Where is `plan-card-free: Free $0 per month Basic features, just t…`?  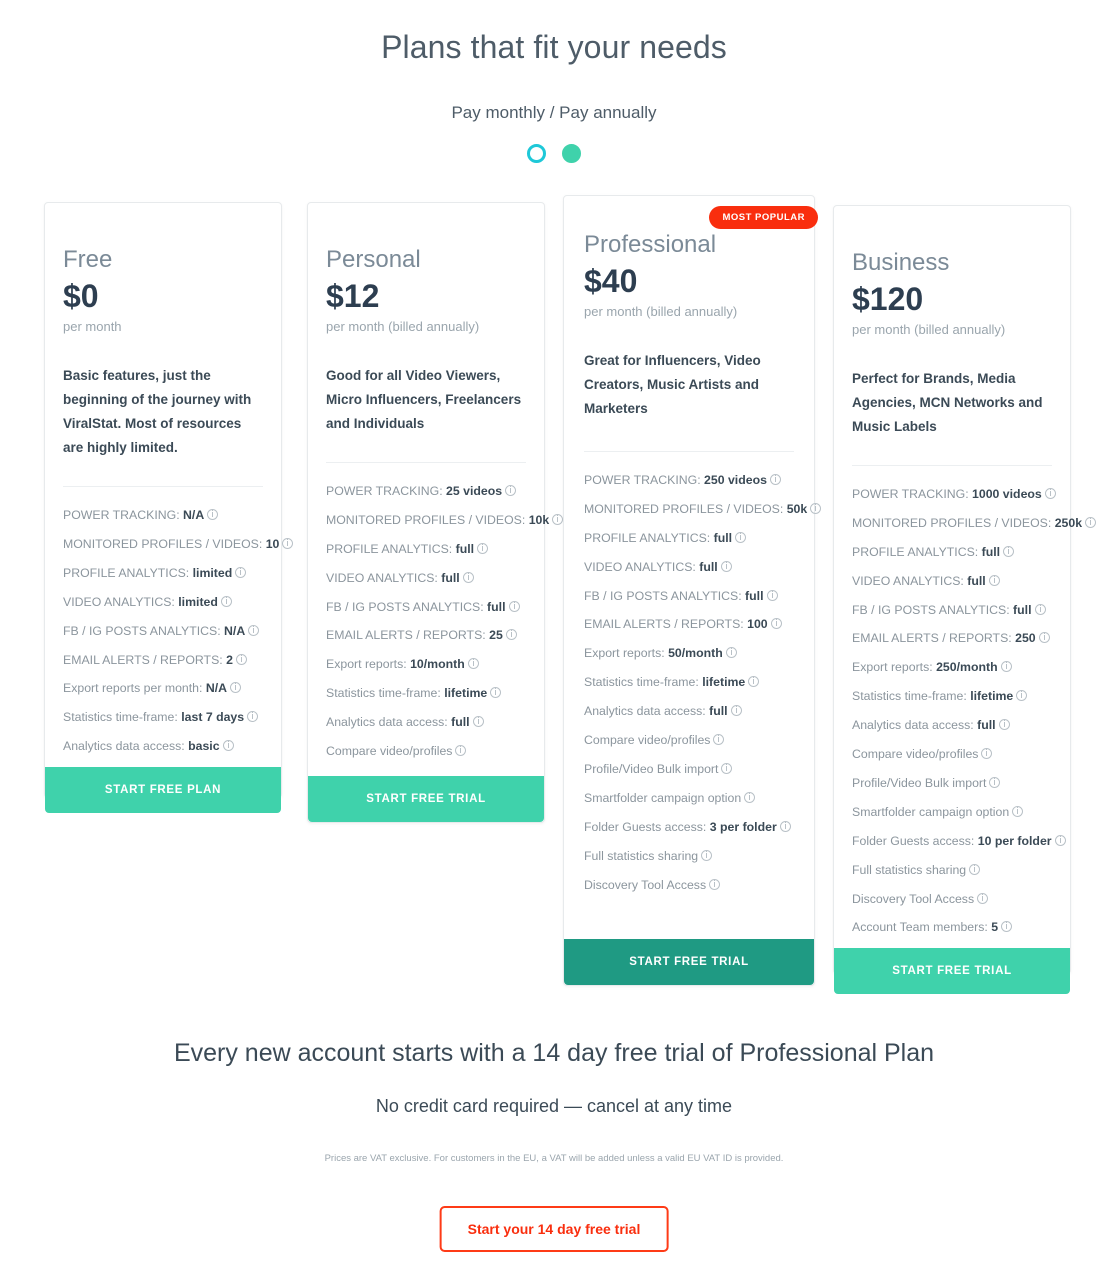 plan-card-free: Free $0 per month Basic features, just t… is located at coordinates (169, 508).